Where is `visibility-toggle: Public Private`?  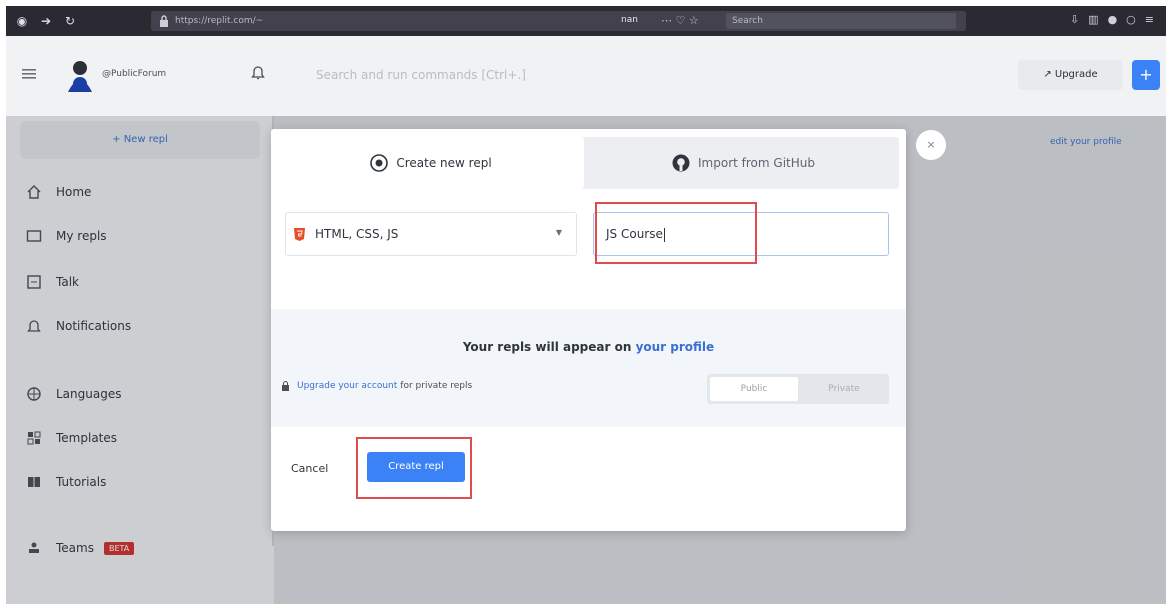 visibility-toggle: Public Private is located at coordinates (798, 389).